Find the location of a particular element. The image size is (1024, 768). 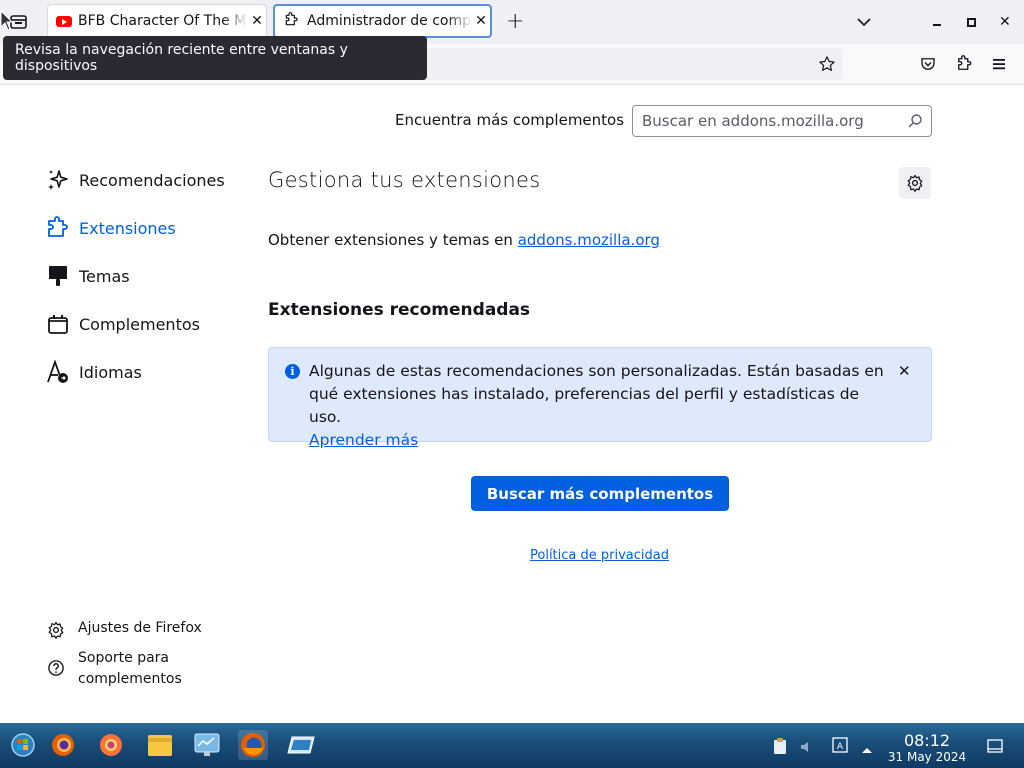

sidebar-item-plugins: Complementos is located at coordinates (123, 324).